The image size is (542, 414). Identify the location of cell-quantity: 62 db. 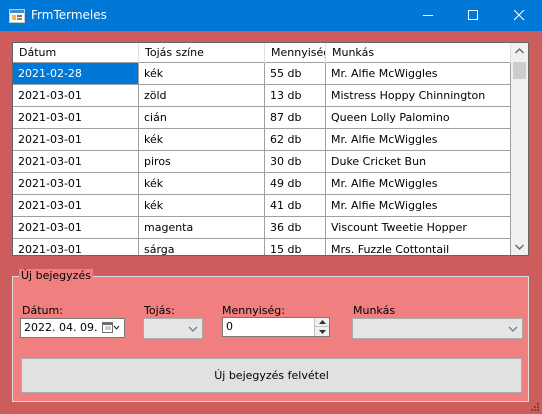
(295, 139).